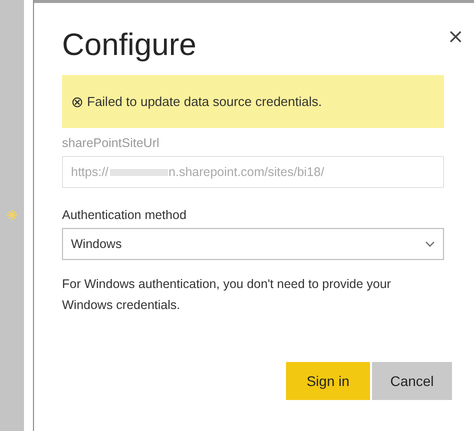  What do you see at coordinates (12, 215) in the screenshot?
I see `sparkle-icon` at bounding box center [12, 215].